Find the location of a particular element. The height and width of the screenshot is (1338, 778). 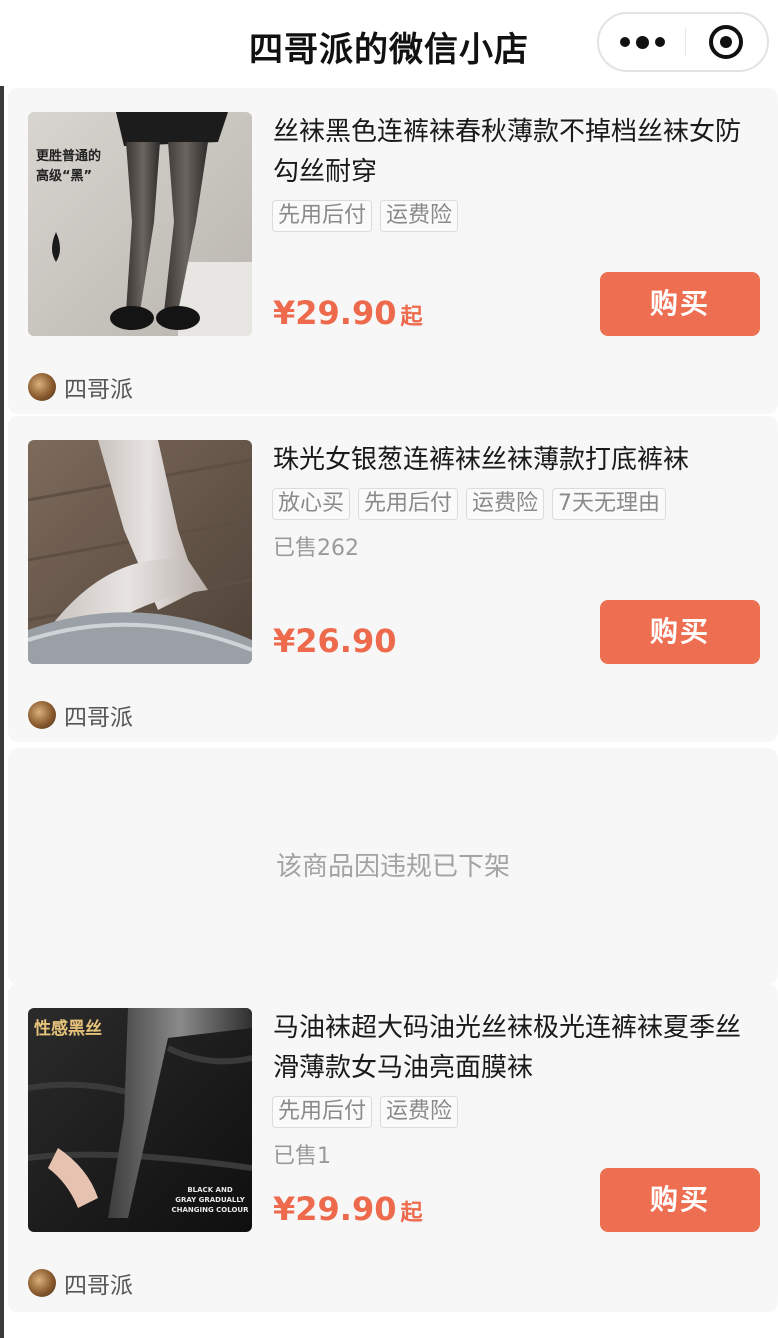

removed-notice: 该商品因违规已下架 is located at coordinates (392, 867).